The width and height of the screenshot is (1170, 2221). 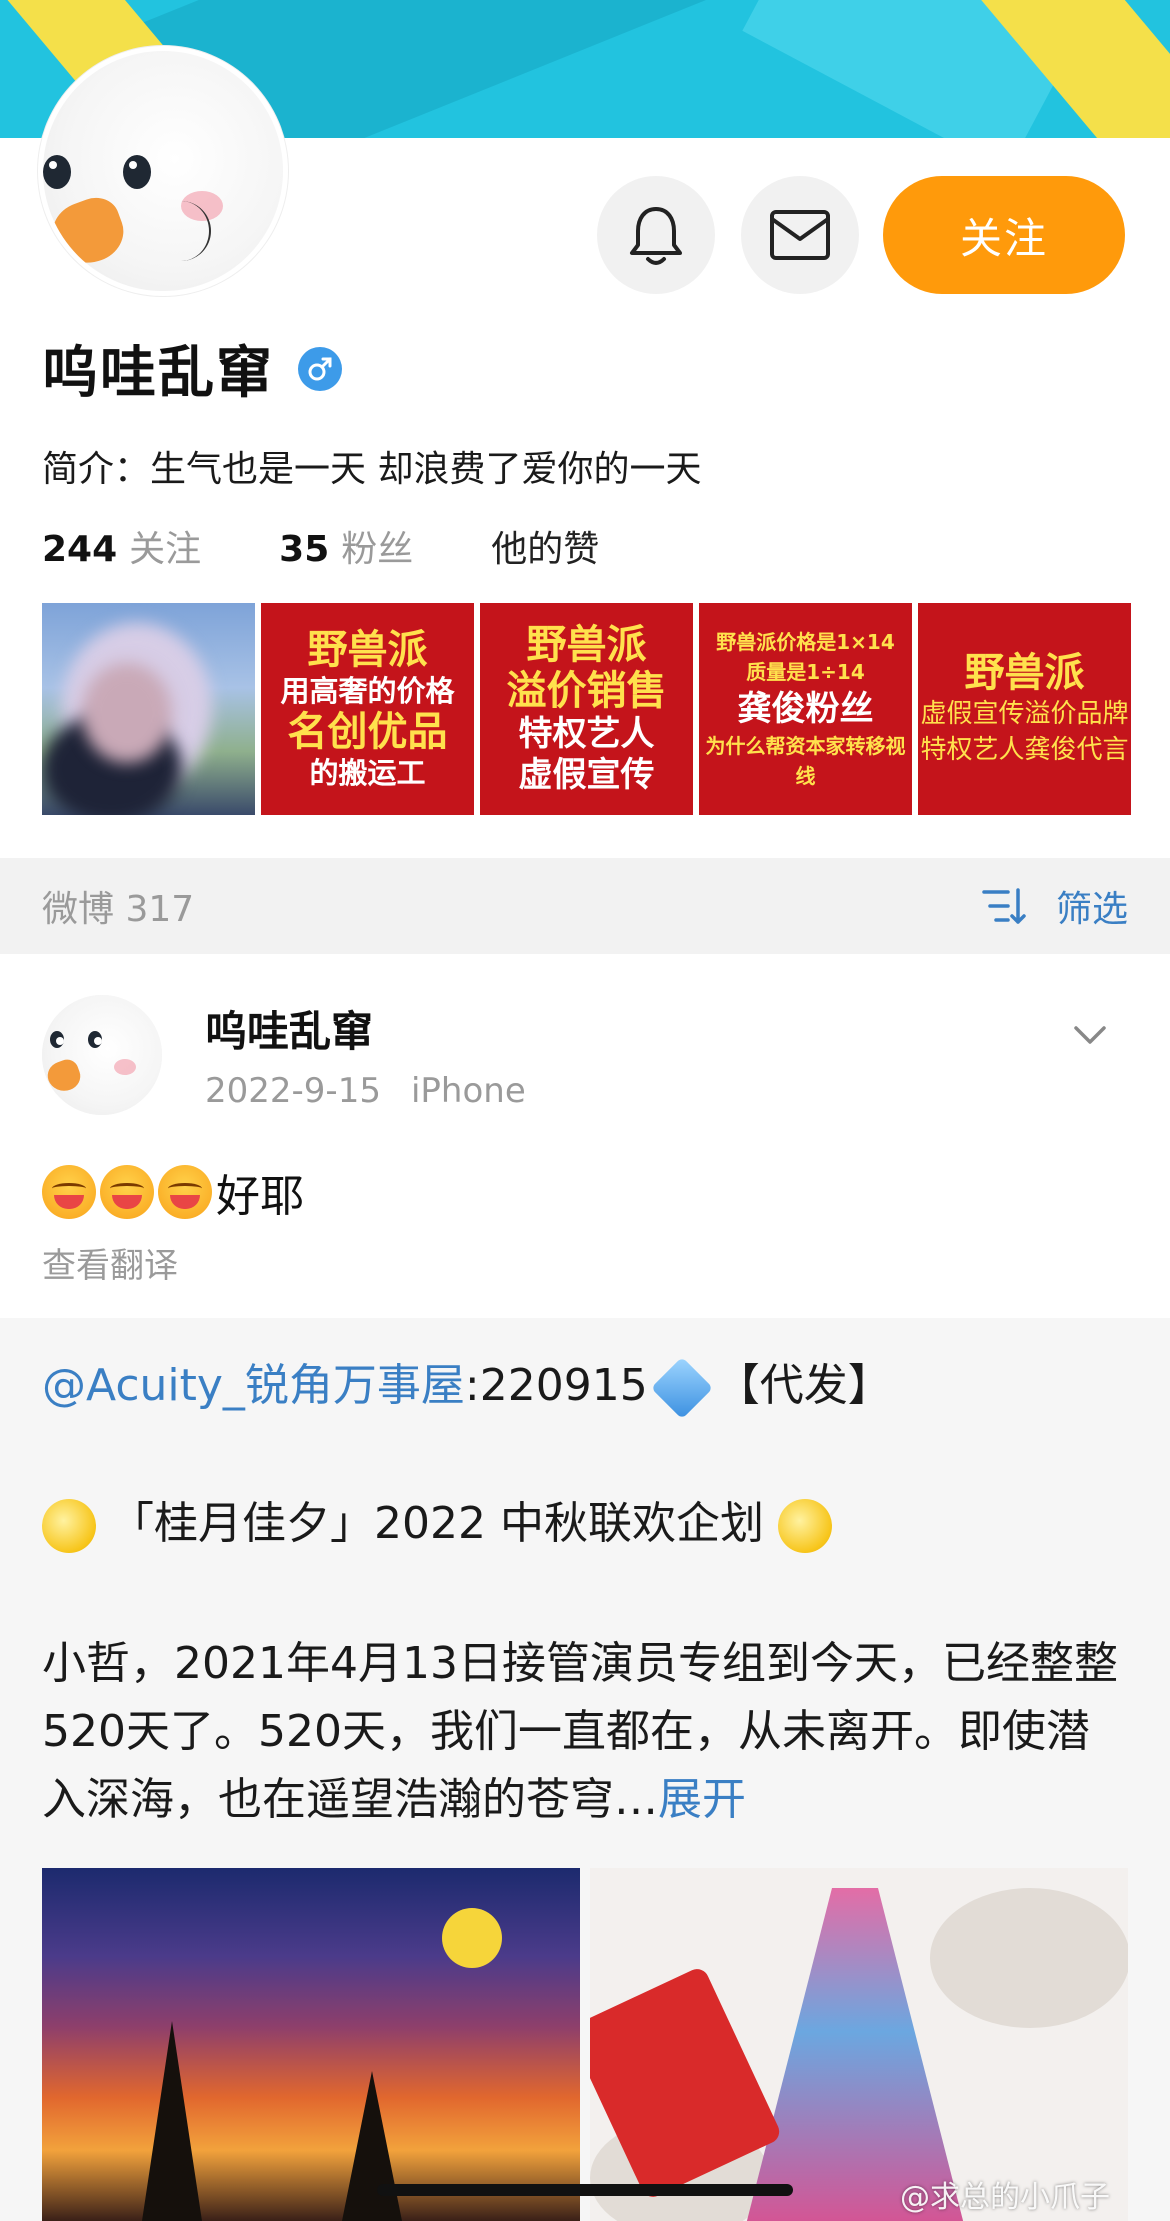 I want to click on filter-icon, so click(x=1004, y=906).